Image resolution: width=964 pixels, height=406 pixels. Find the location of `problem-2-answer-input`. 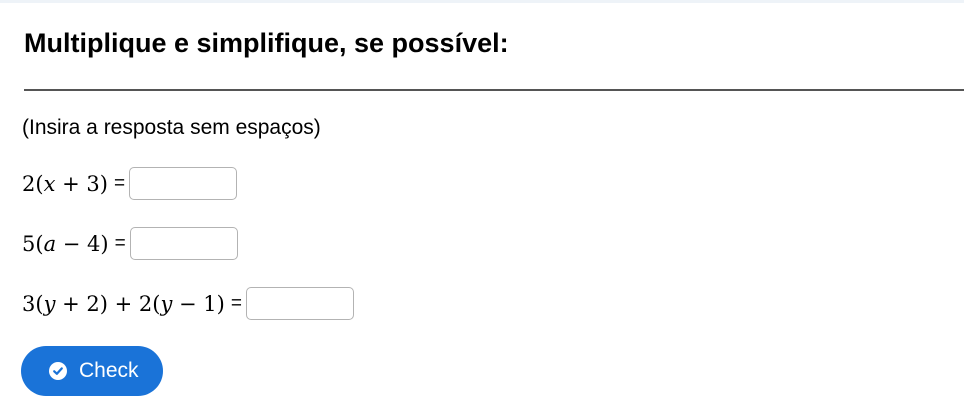

problem-2-answer-input is located at coordinates (183, 243).